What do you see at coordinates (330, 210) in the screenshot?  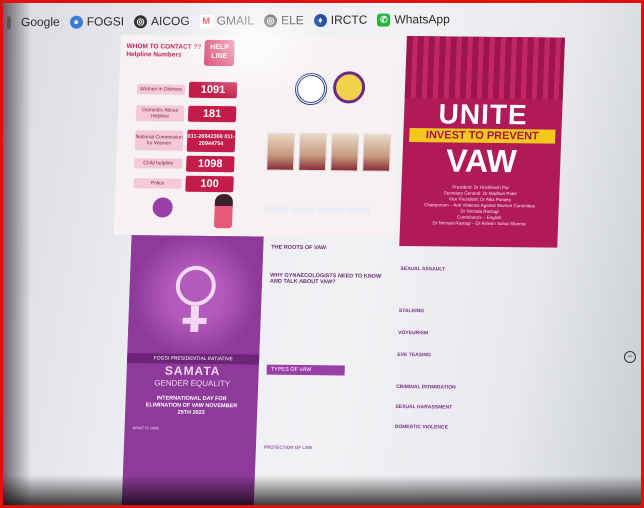 I see `social-twitter-icon` at bounding box center [330, 210].